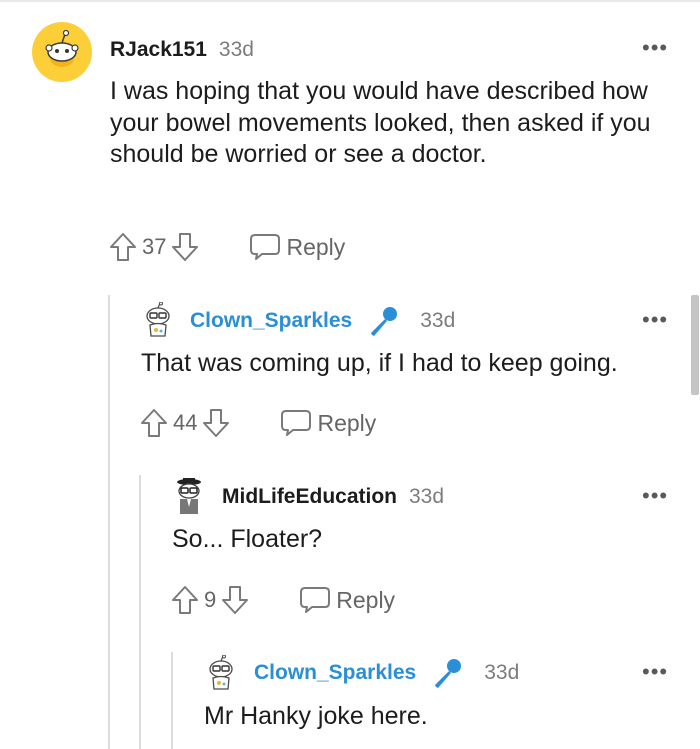  Describe the element at coordinates (309, 497) in the screenshot. I see `comment-author: MidLifeEducation` at that location.